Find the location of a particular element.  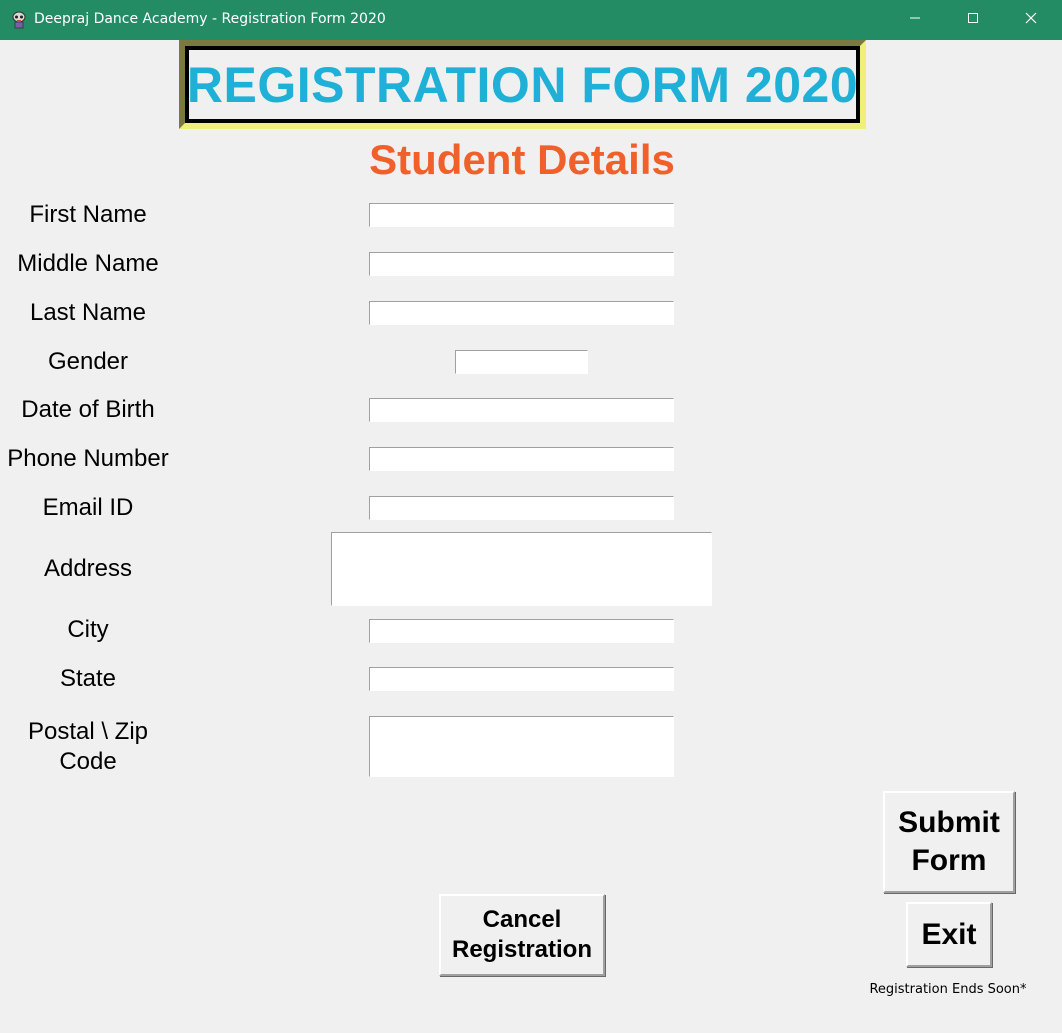

last-name-label: Last Name is located at coordinates (88, 312).